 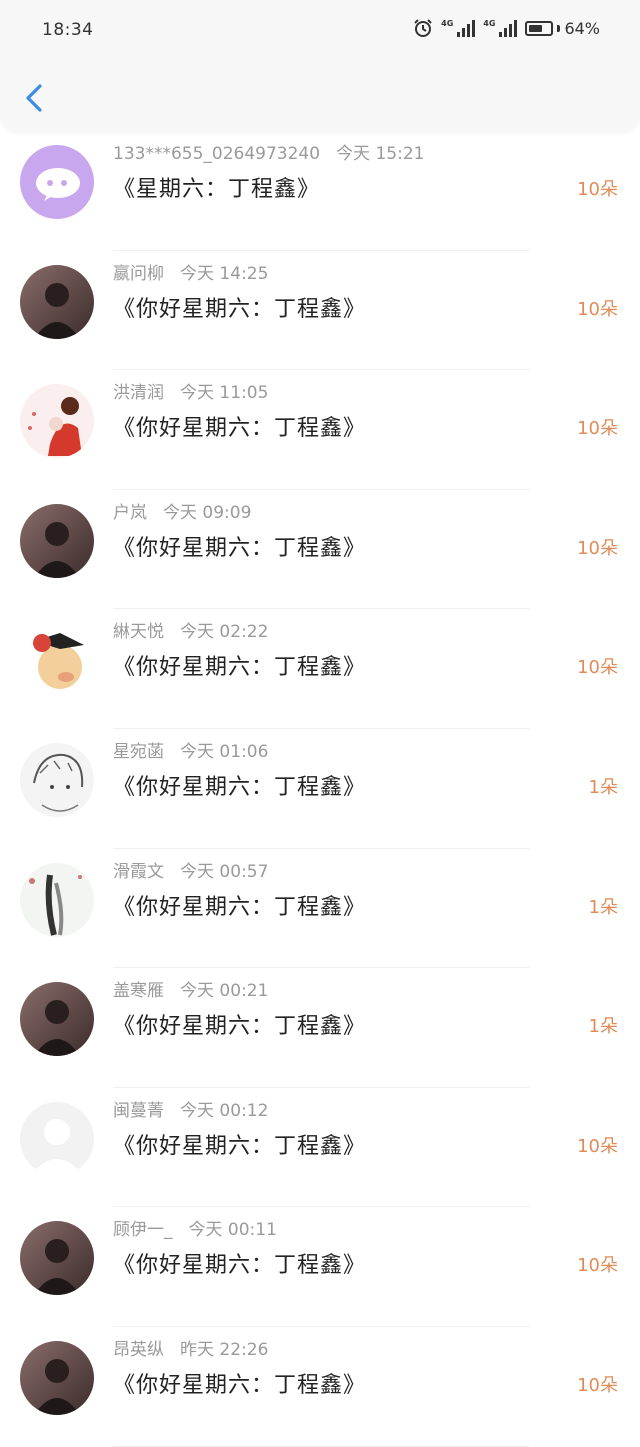 I want to click on item-meta: 顾伊一_ 今天 00:11, so click(x=195, y=1227).